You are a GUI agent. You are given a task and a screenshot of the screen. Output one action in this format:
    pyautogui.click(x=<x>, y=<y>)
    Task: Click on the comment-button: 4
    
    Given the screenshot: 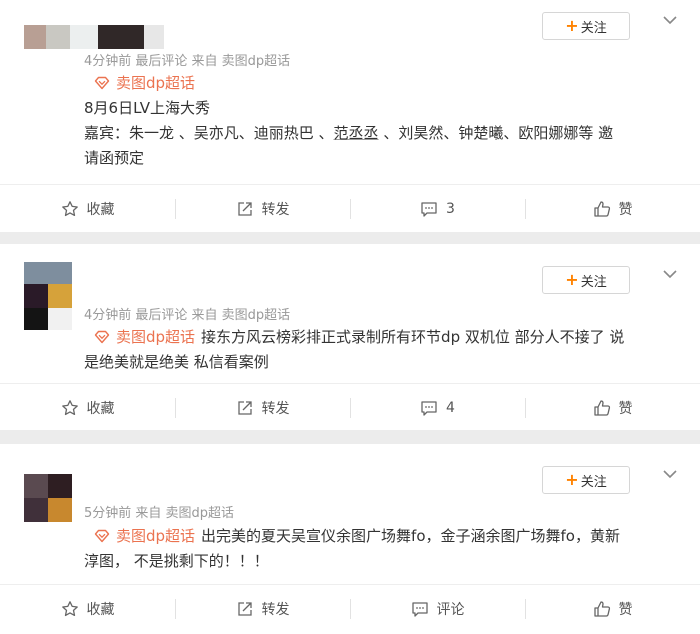 What is the action you would take?
    pyautogui.click(x=437, y=407)
    